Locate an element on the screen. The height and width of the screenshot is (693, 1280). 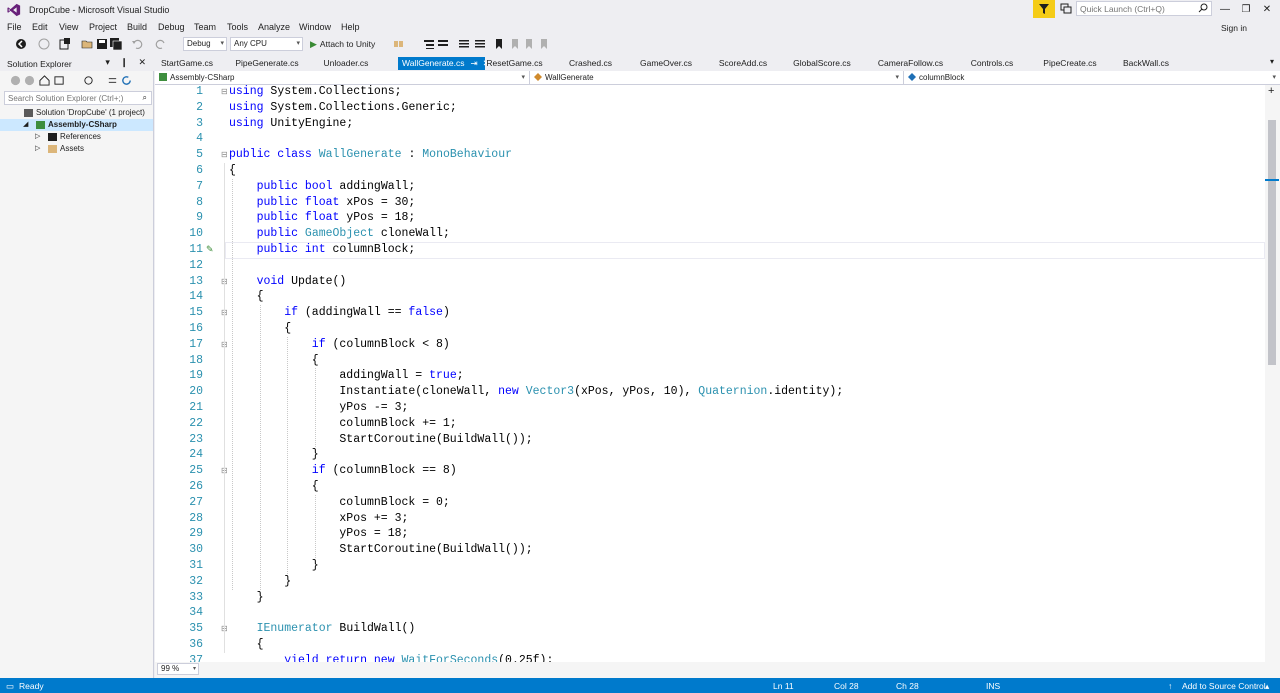
menu-tools: Tools is located at coordinates (237, 27).